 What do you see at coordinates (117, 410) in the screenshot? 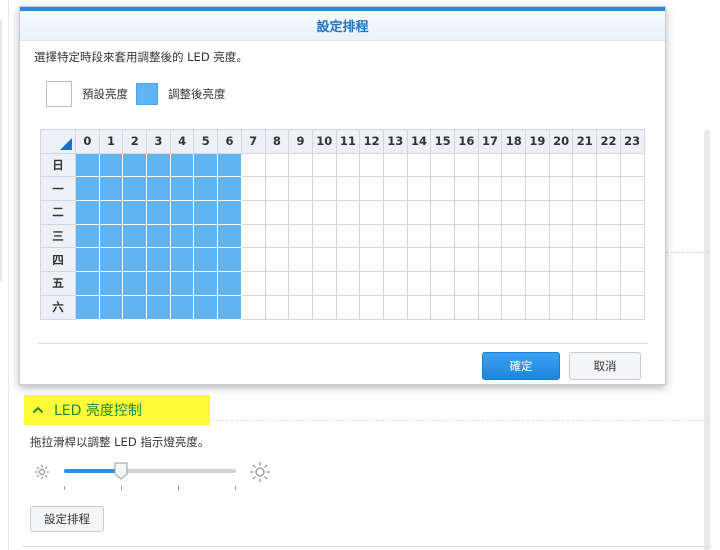
I see `led-brightness-section-header: LED 亮度控制` at bounding box center [117, 410].